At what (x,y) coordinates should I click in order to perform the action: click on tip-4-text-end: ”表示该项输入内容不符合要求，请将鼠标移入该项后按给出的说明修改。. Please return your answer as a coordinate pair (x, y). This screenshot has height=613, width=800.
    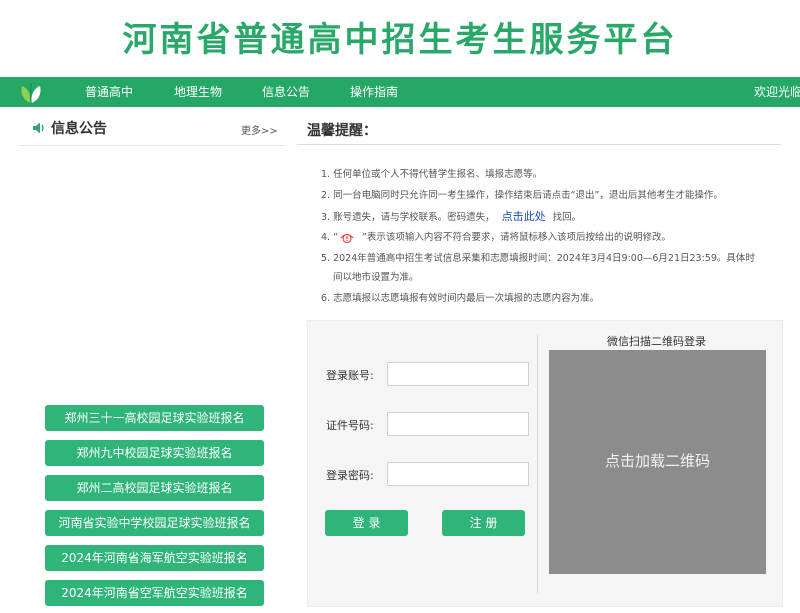
    Looking at the image, I should click on (516, 237).